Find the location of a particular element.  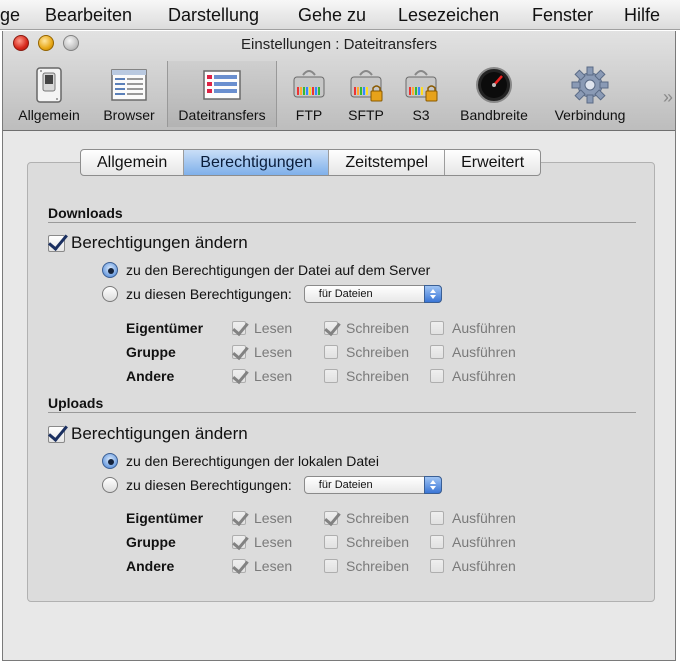

toolbar-verbindung: Verbindung is located at coordinates (590, 94).